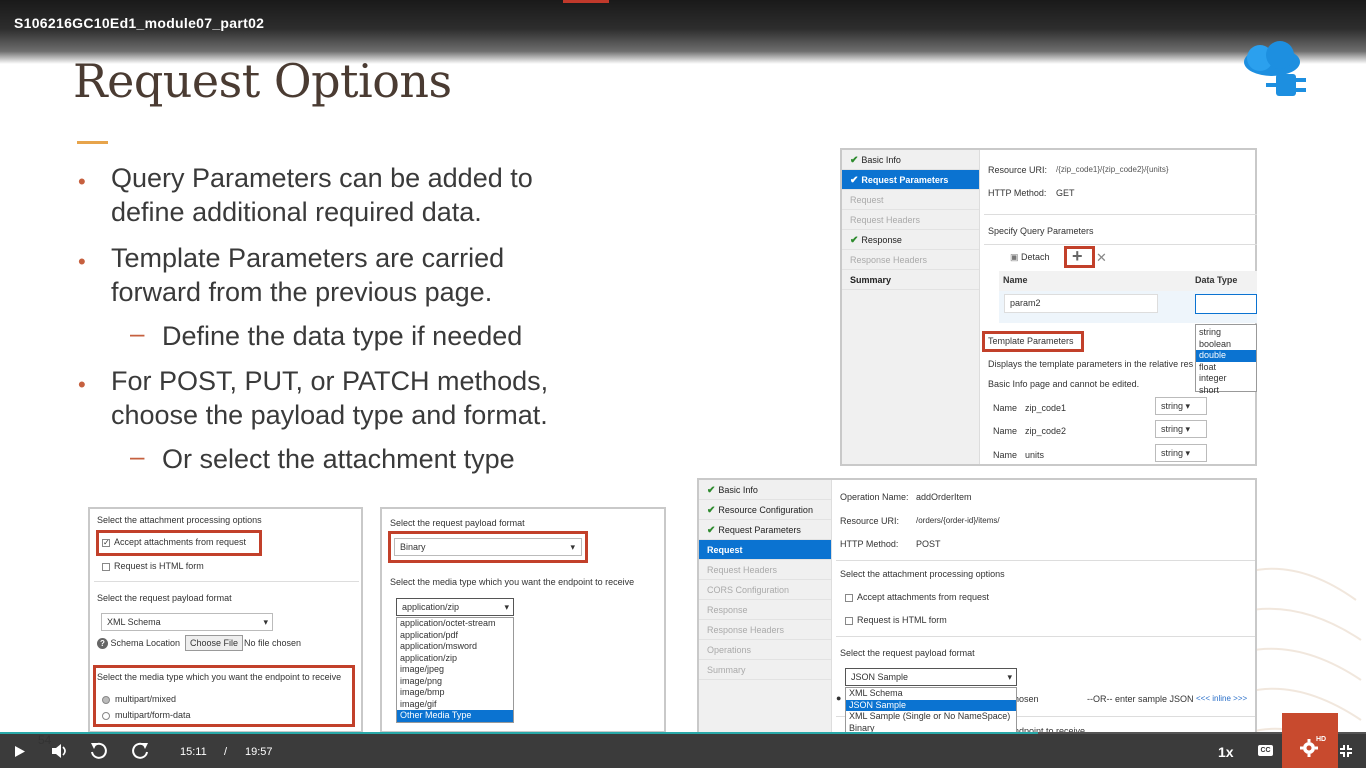 This screenshot has width=1366, height=768. Describe the element at coordinates (838, 698) in the screenshot. I see `radio-fragment: ●` at that location.